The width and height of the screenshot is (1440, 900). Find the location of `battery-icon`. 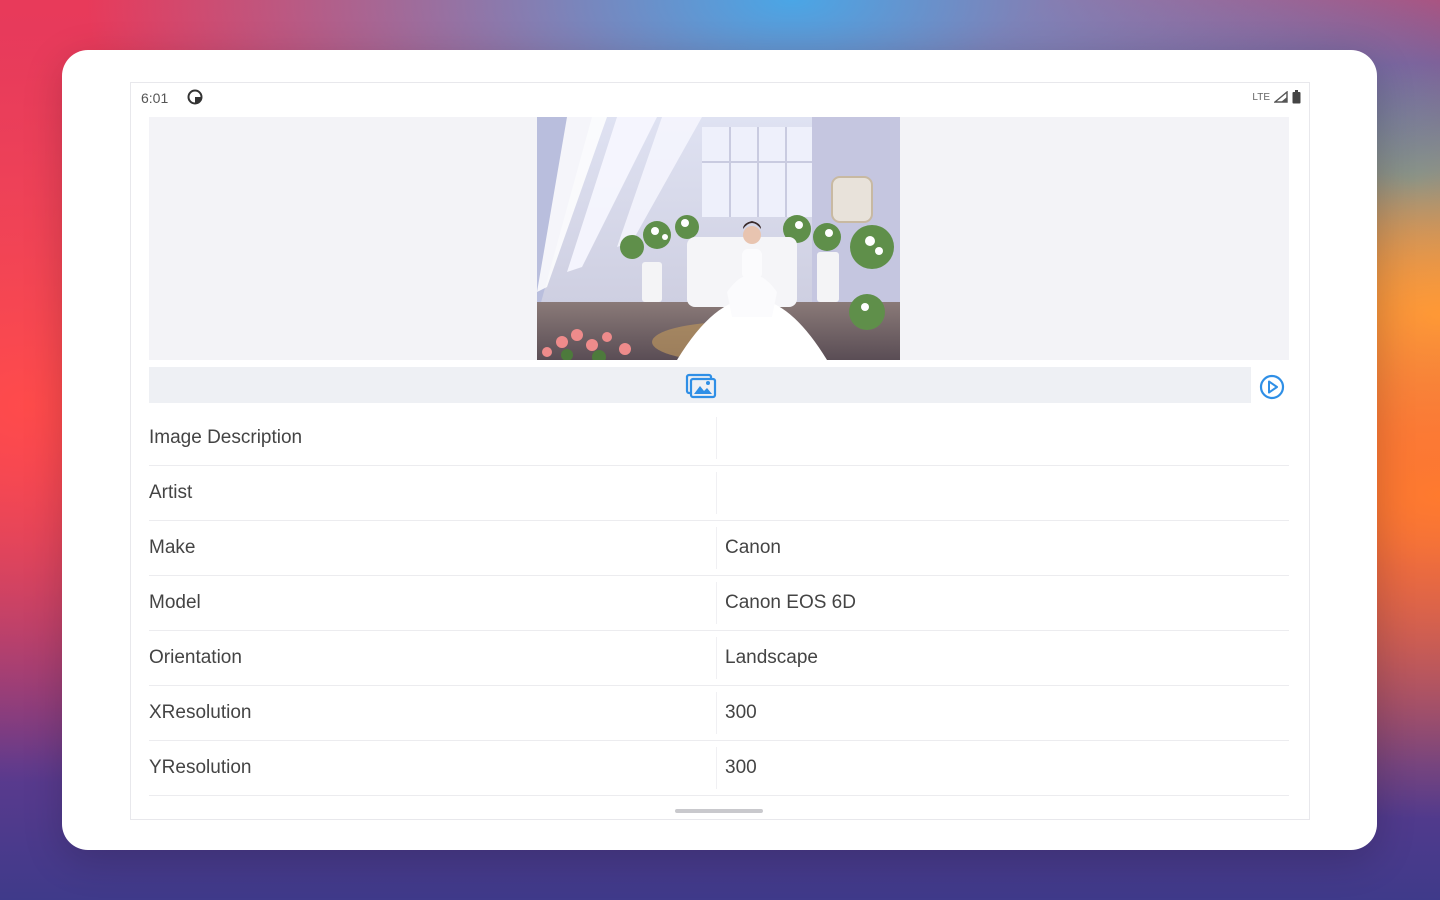

battery-icon is located at coordinates (1296, 97).